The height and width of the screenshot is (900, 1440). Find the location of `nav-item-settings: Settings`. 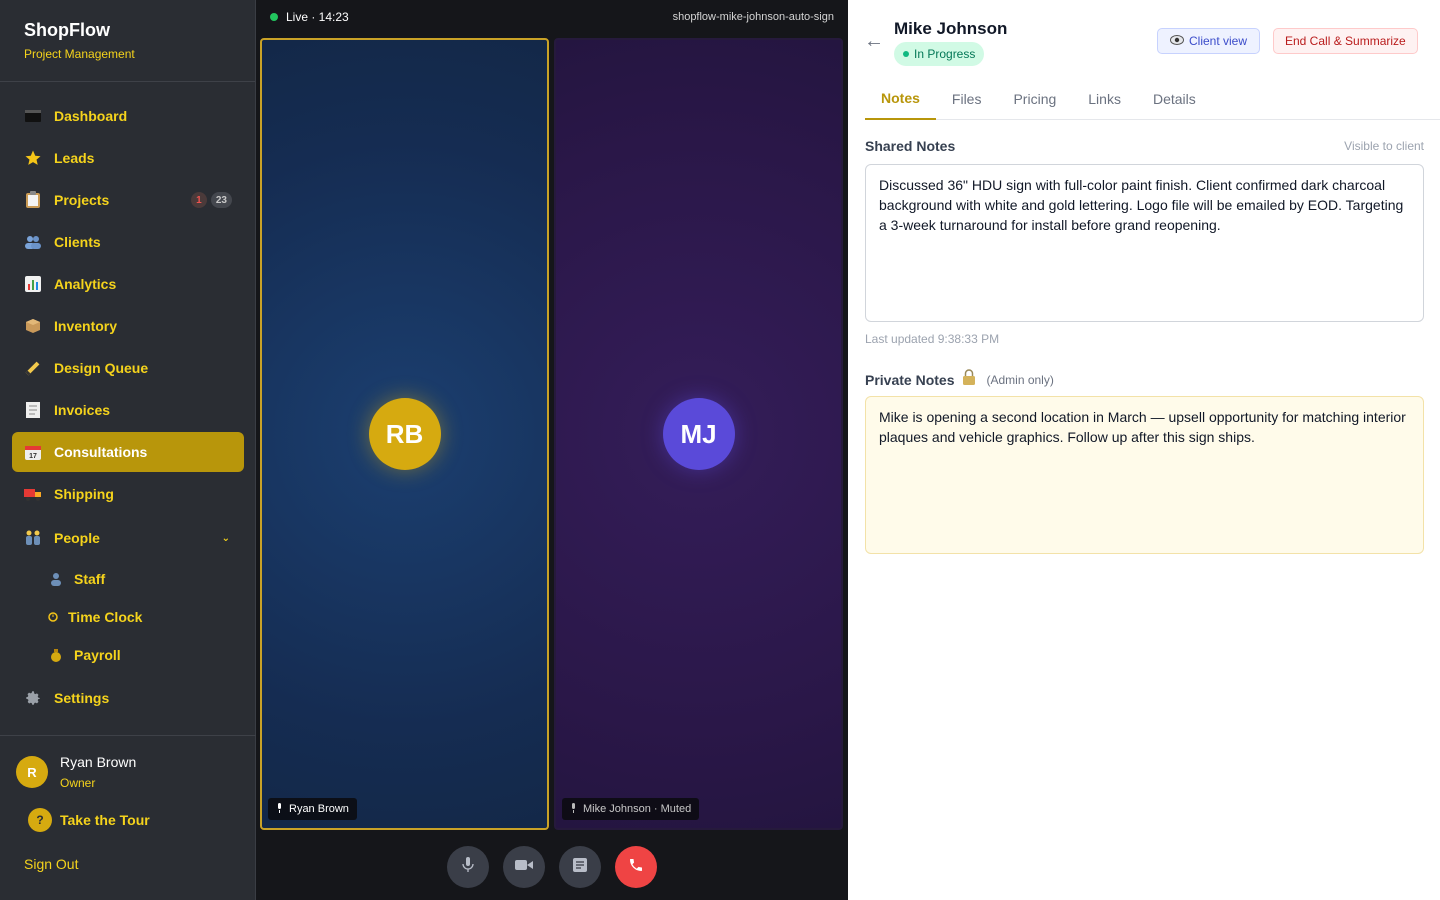

nav-item-settings: Settings is located at coordinates (128, 698).